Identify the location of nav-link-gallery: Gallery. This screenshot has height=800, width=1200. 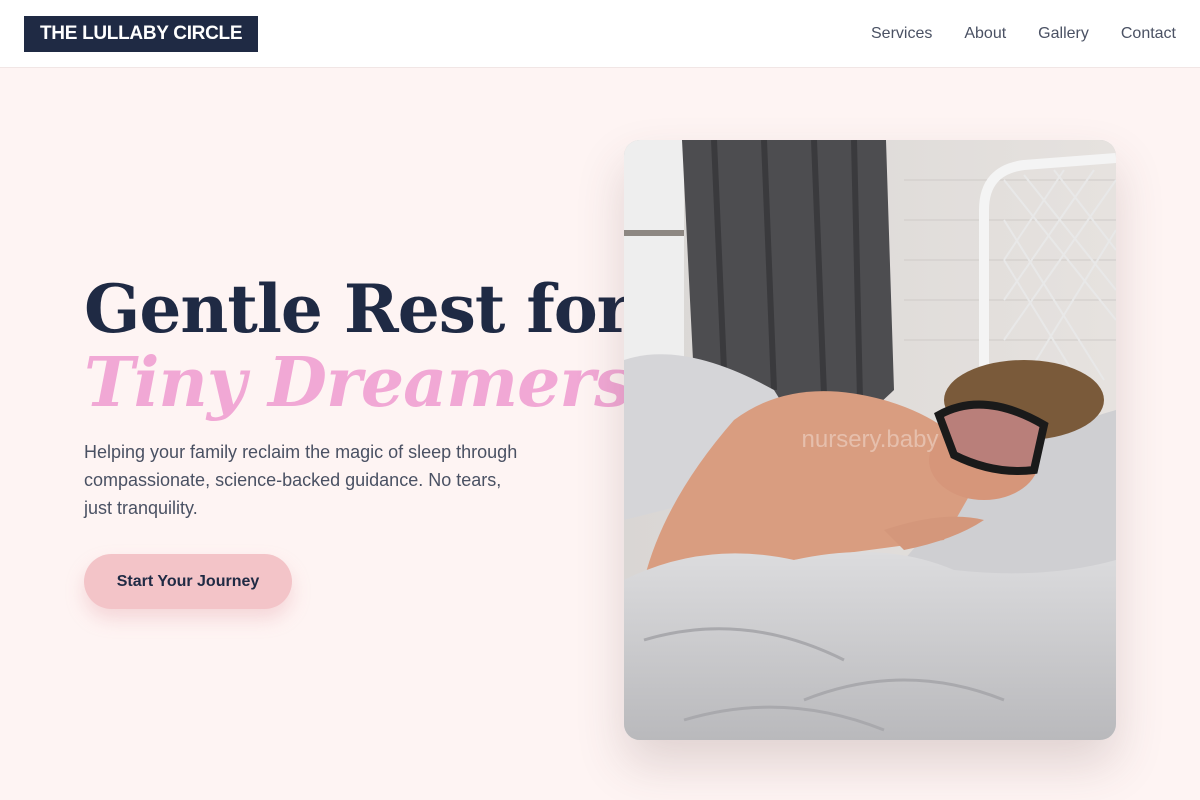
(1063, 34).